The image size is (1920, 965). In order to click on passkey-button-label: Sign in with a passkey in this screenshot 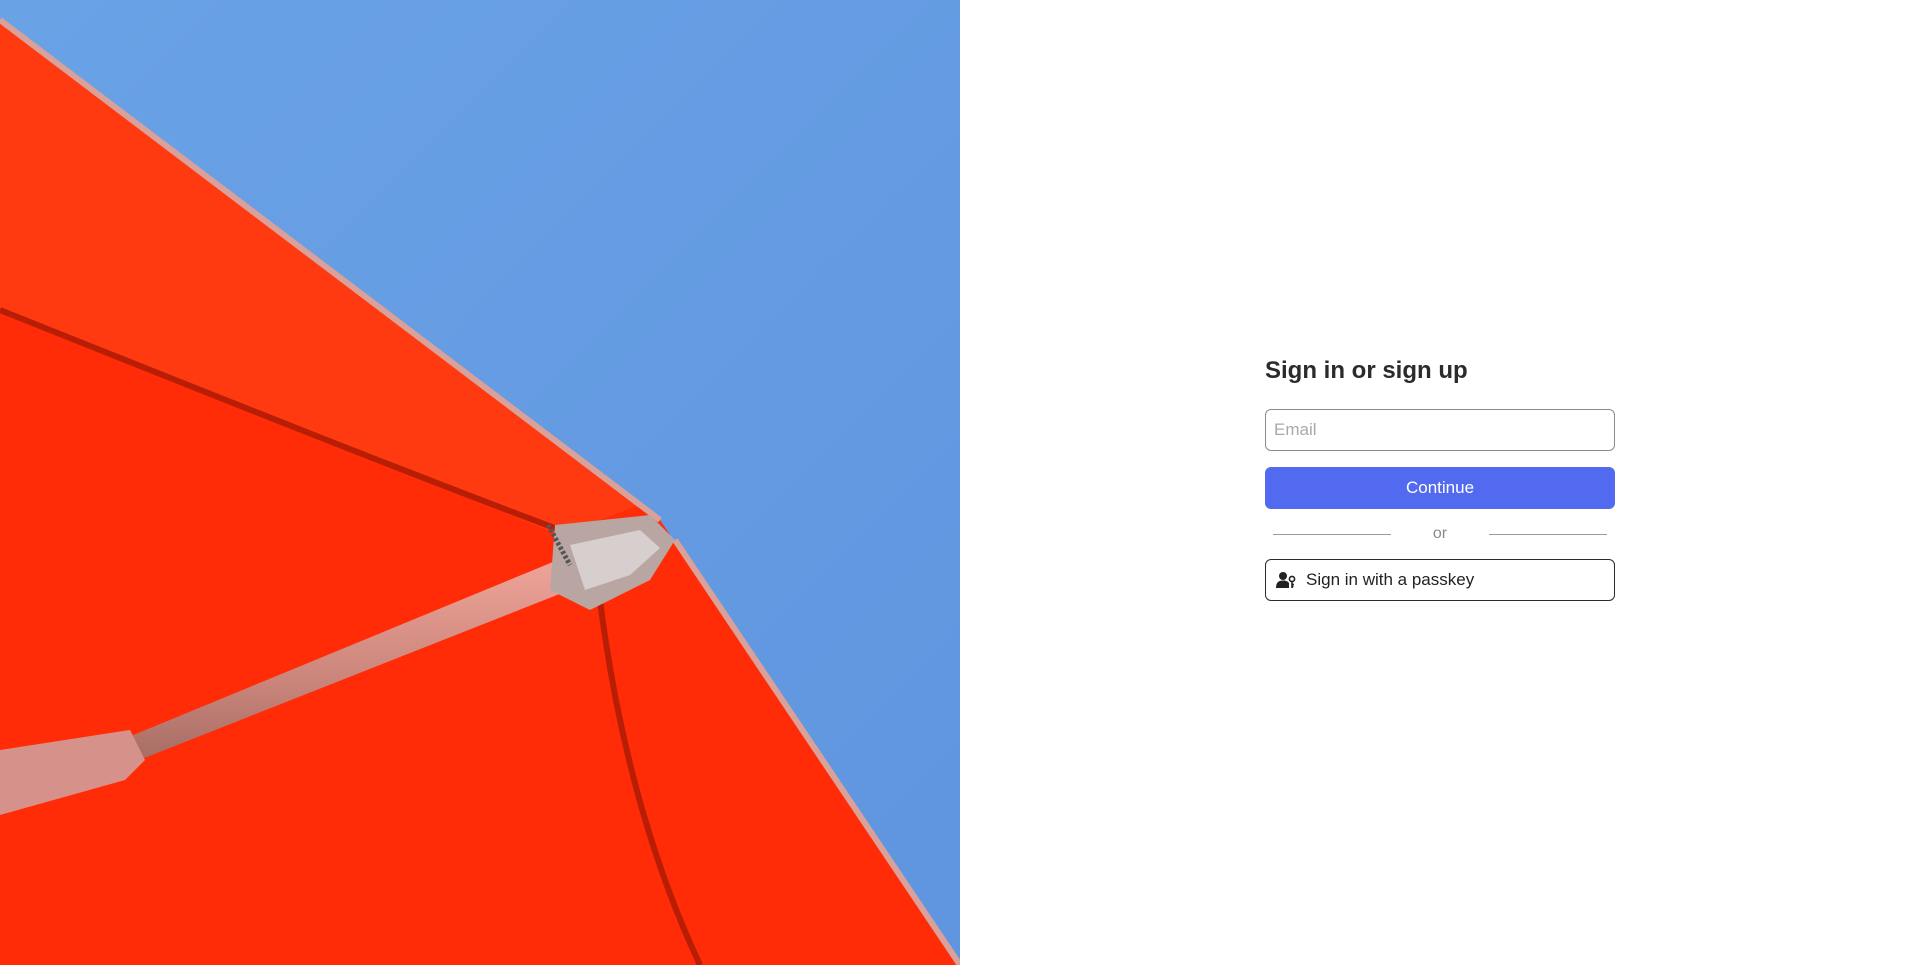, I will do `click(1390, 579)`.